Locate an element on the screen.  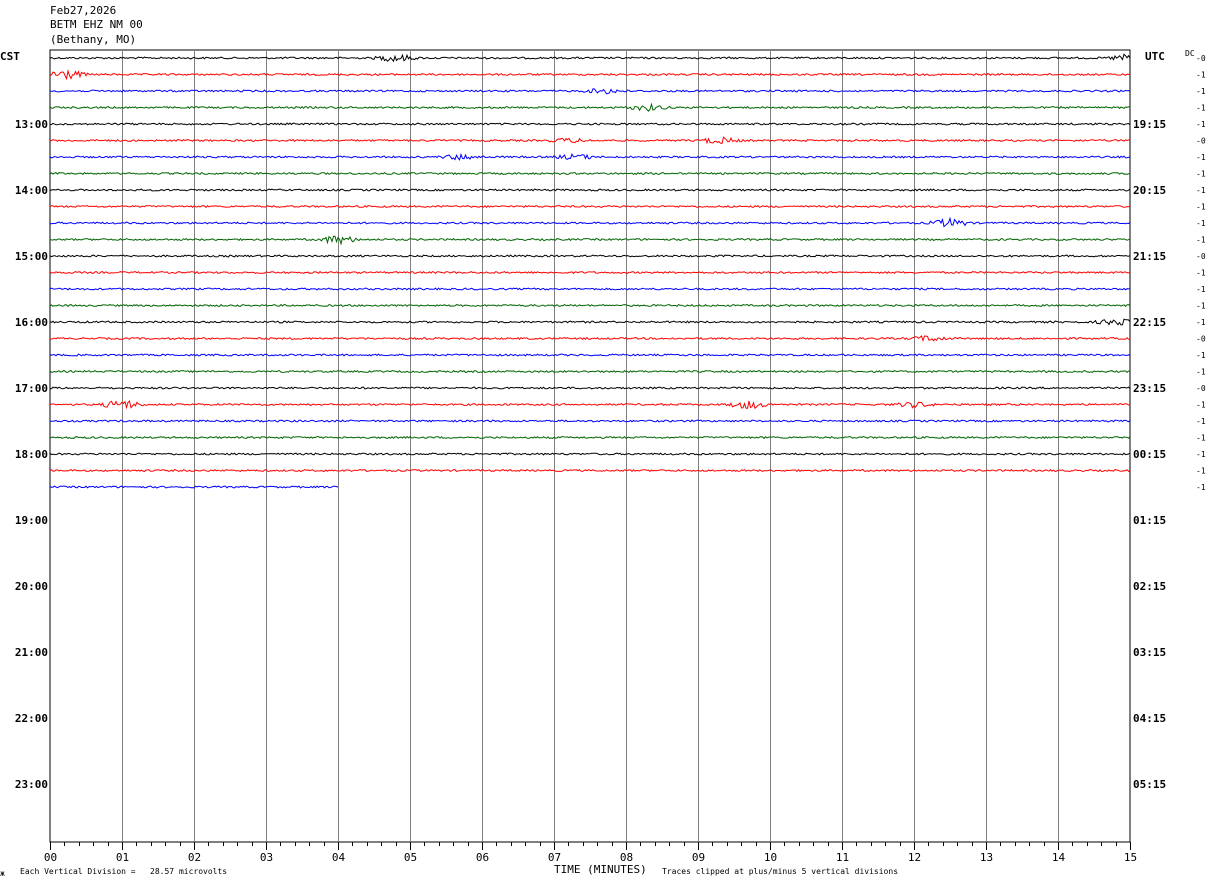
right-hour-label: 21:15 is located at coordinates (1149, 256).